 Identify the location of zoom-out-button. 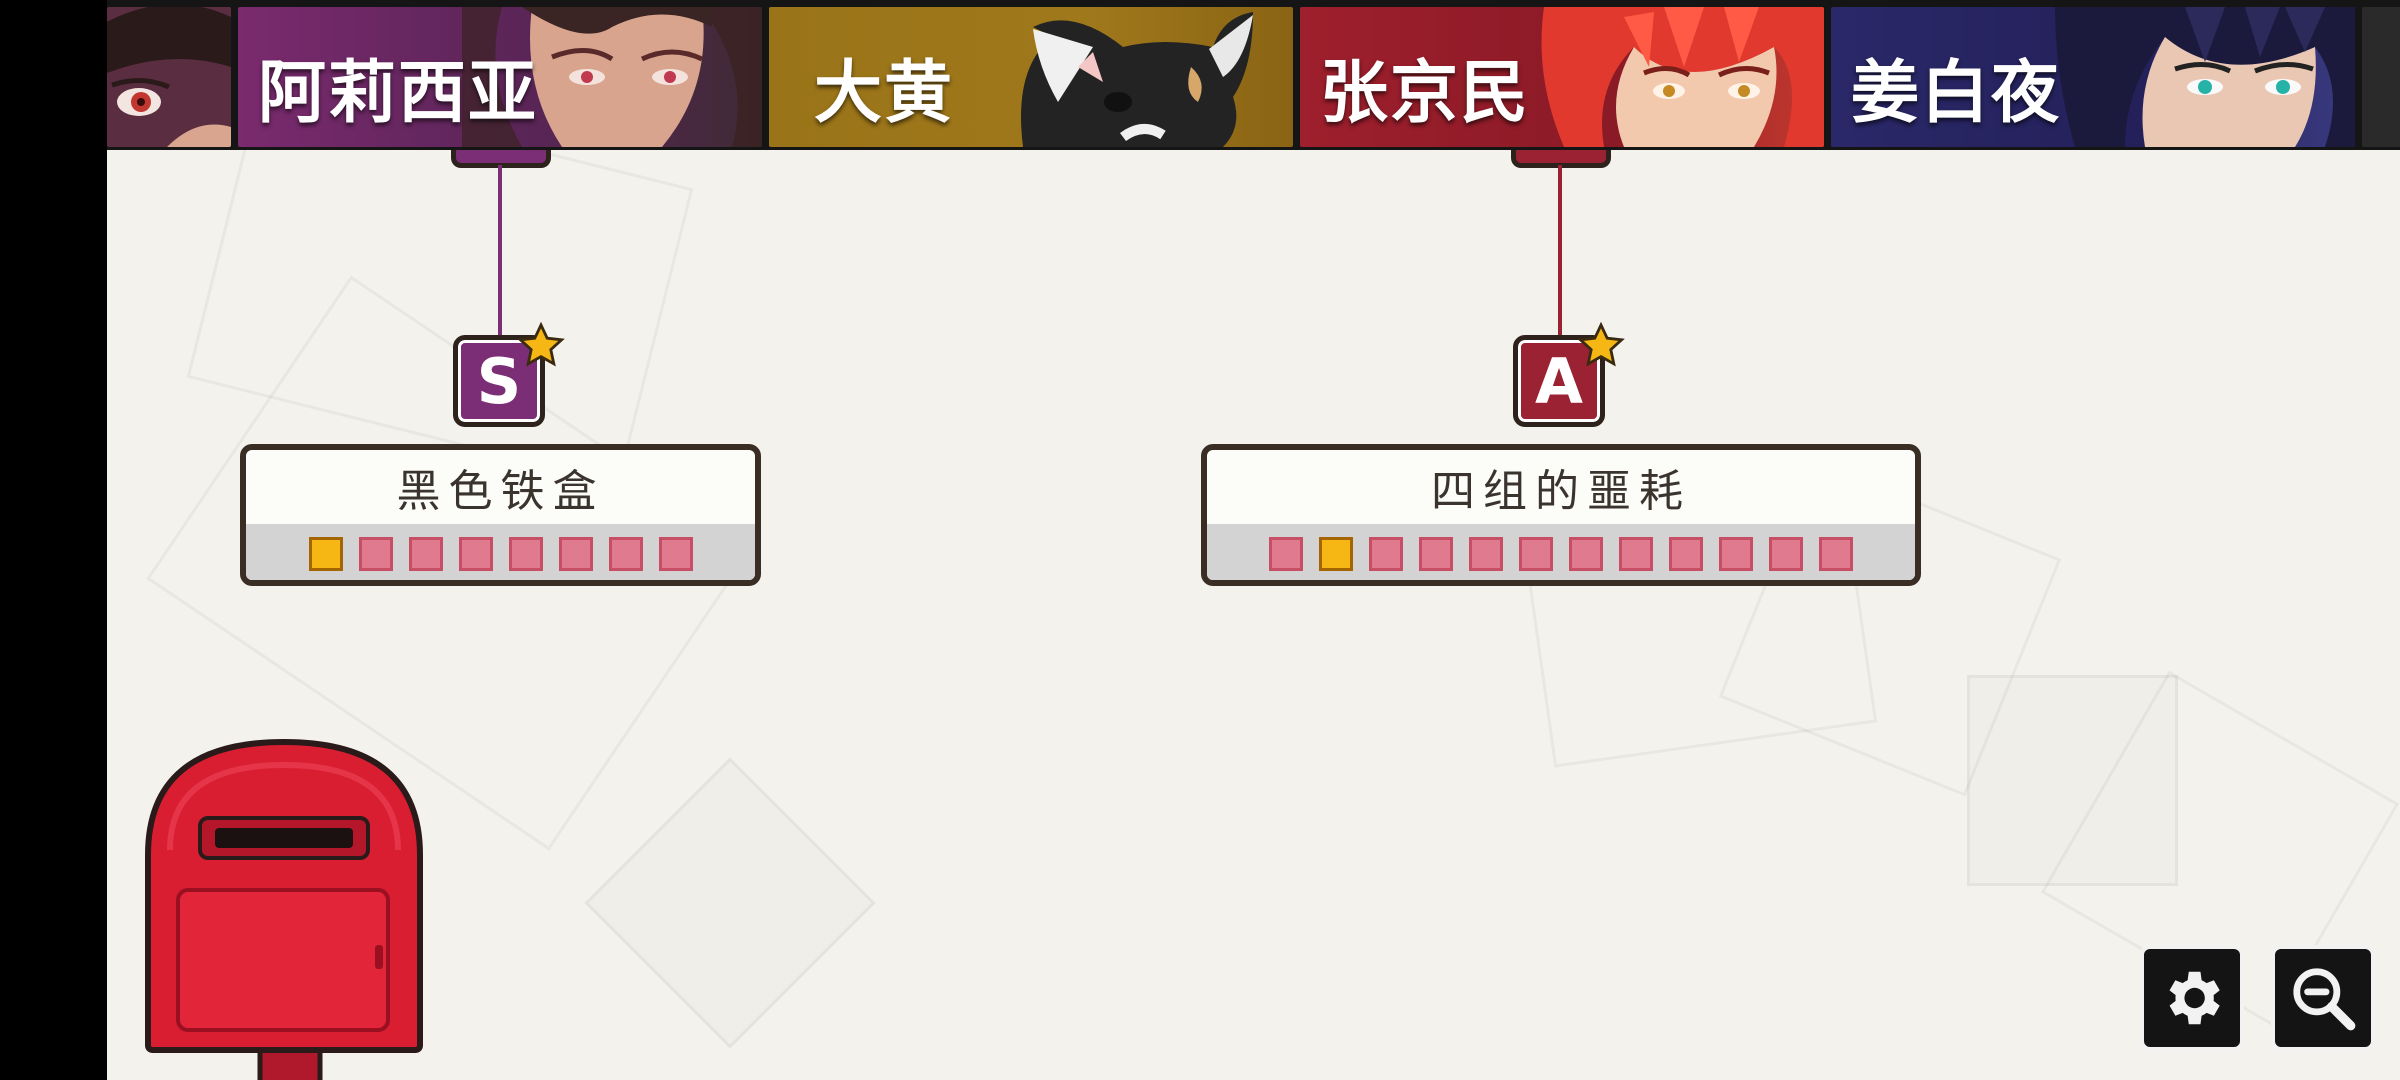
(2323, 998).